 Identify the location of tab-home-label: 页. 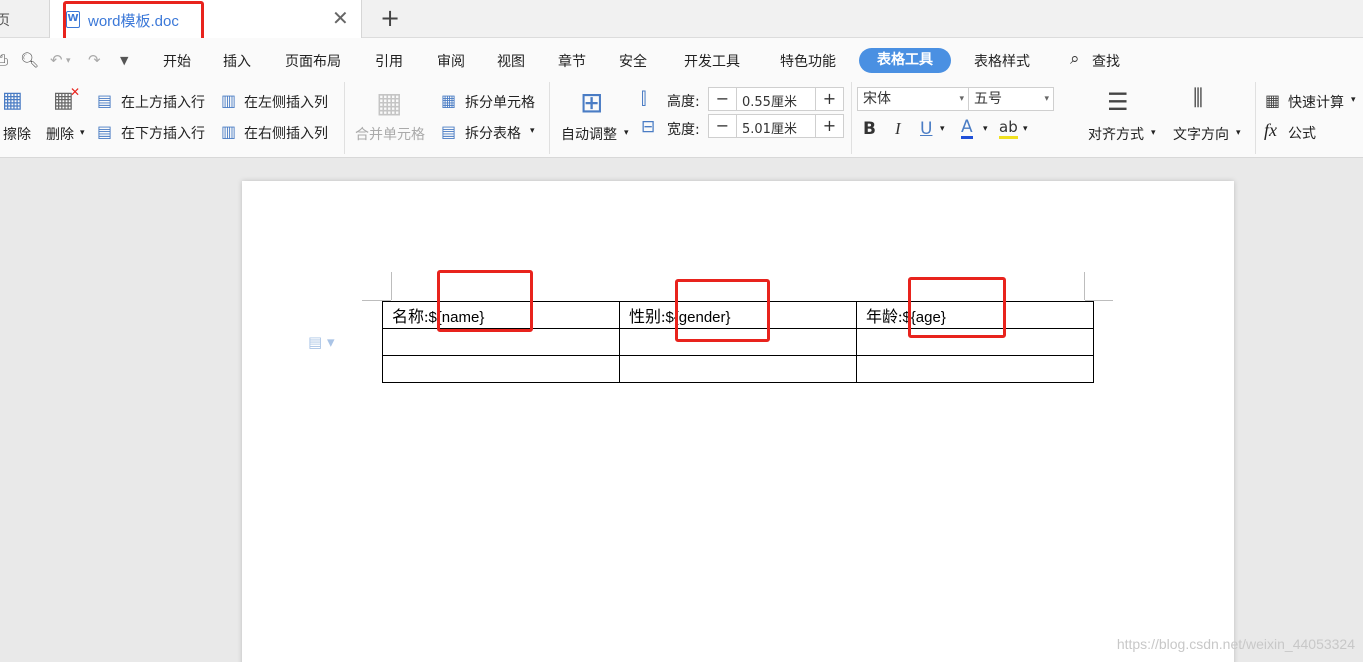
(5, 21).